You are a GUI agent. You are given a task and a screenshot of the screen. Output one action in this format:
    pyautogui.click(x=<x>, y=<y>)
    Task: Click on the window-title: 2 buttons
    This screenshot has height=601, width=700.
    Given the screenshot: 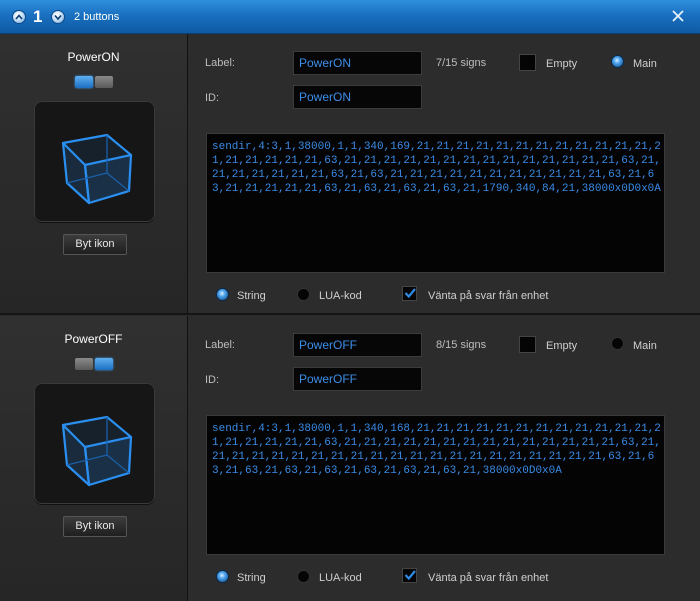 What is the action you would take?
    pyautogui.click(x=97, y=17)
    